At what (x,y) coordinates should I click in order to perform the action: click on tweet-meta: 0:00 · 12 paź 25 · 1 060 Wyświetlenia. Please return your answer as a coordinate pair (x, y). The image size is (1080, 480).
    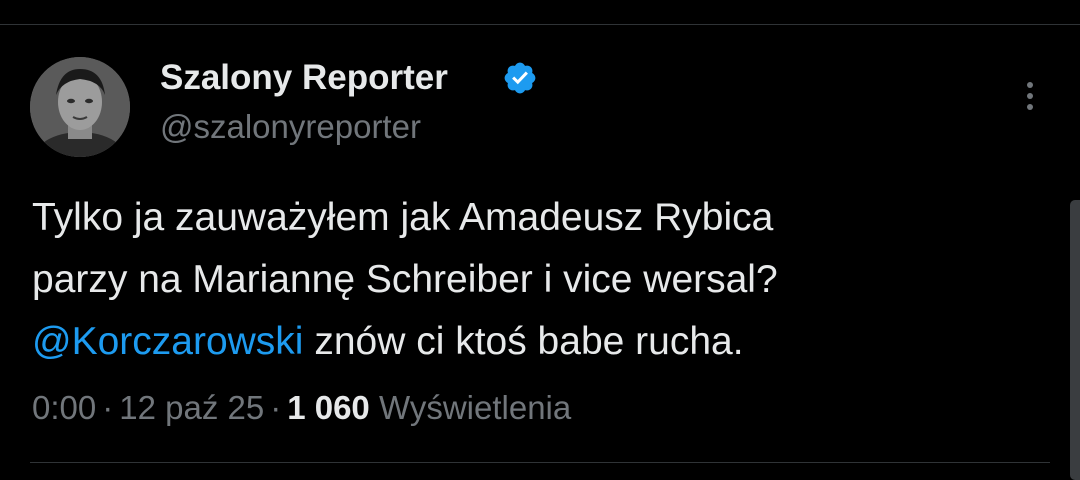
    Looking at the image, I should click on (301, 408).